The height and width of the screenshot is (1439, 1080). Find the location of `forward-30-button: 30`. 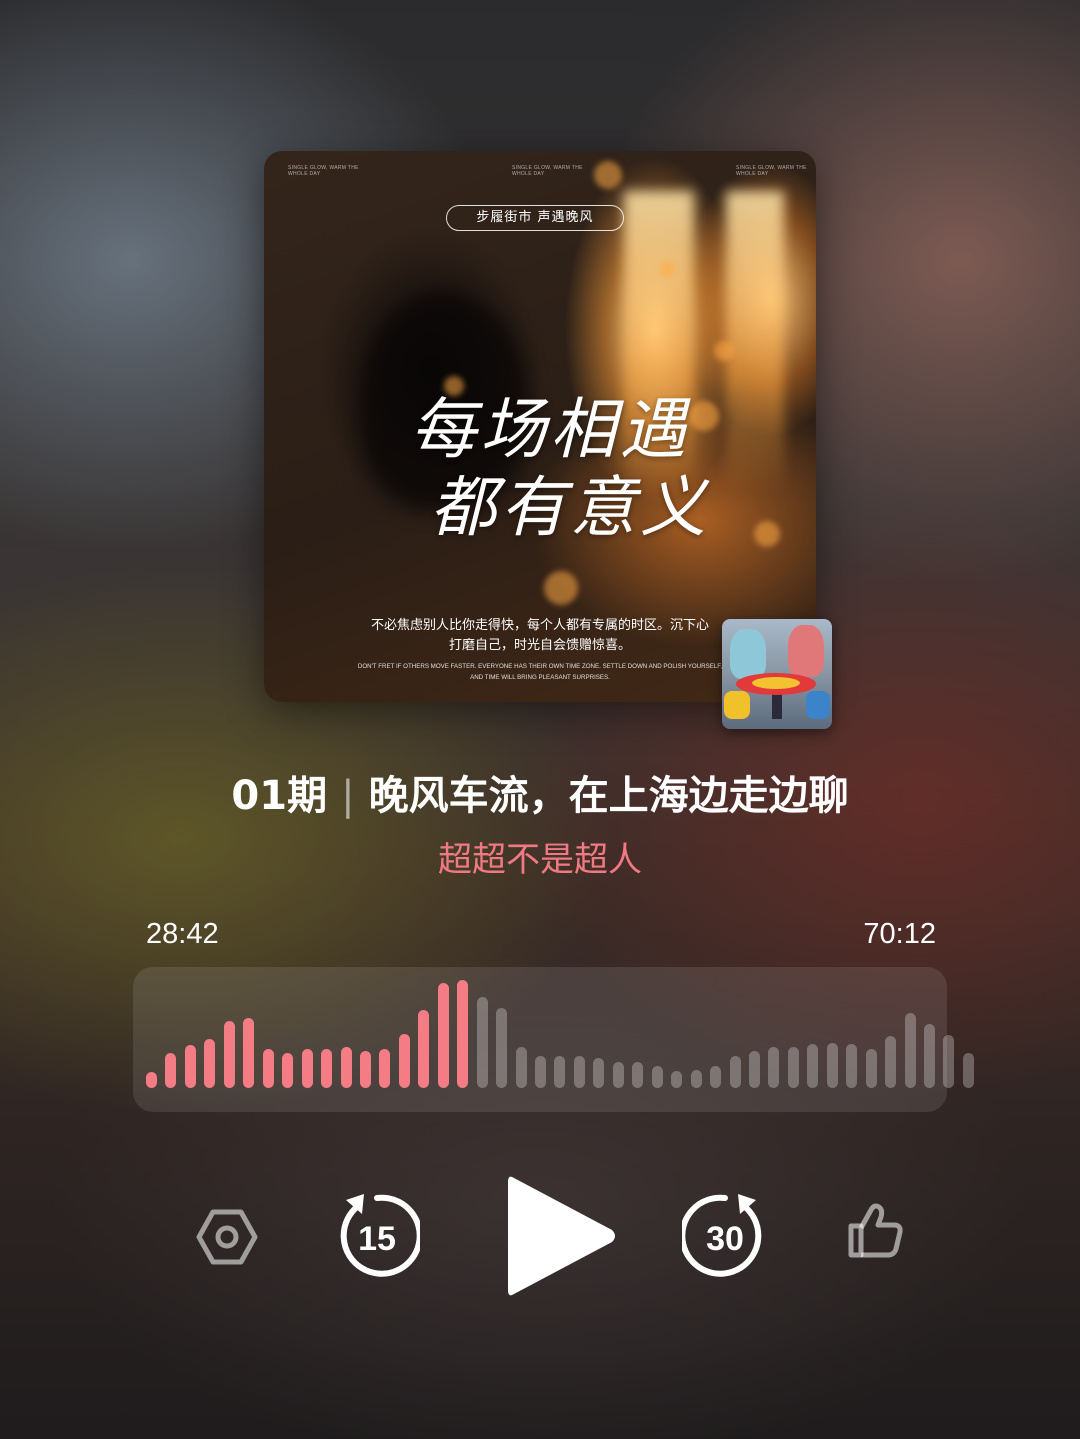

forward-30-button: 30 is located at coordinates (725, 1235).